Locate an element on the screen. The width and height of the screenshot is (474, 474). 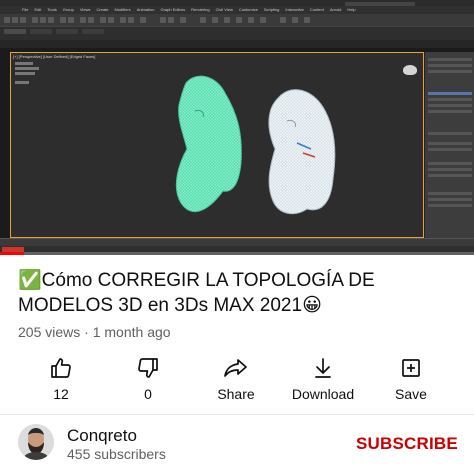
thumbs-up-icon is located at coordinates (61, 368).